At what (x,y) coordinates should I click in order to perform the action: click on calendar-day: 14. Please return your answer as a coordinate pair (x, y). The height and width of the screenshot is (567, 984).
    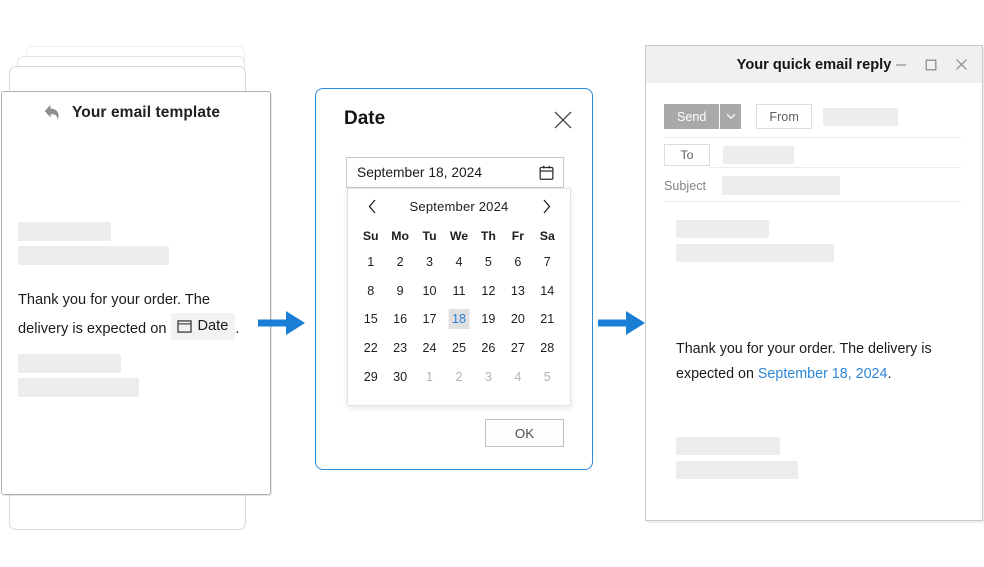
    Looking at the image, I should click on (547, 291).